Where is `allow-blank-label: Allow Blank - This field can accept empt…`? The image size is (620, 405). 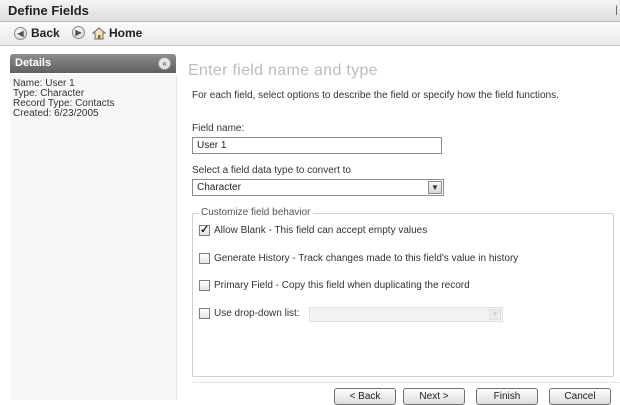
allow-blank-label: Allow Blank - This field can accept empt… is located at coordinates (321, 230).